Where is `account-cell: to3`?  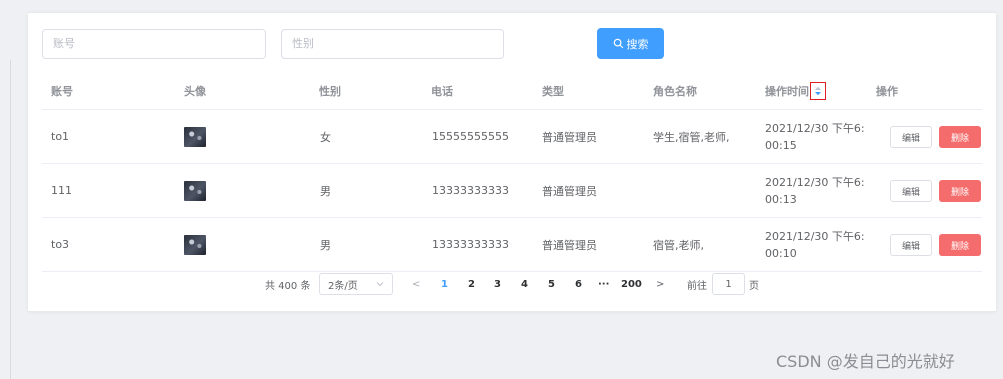
account-cell: to3 is located at coordinates (60, 244).